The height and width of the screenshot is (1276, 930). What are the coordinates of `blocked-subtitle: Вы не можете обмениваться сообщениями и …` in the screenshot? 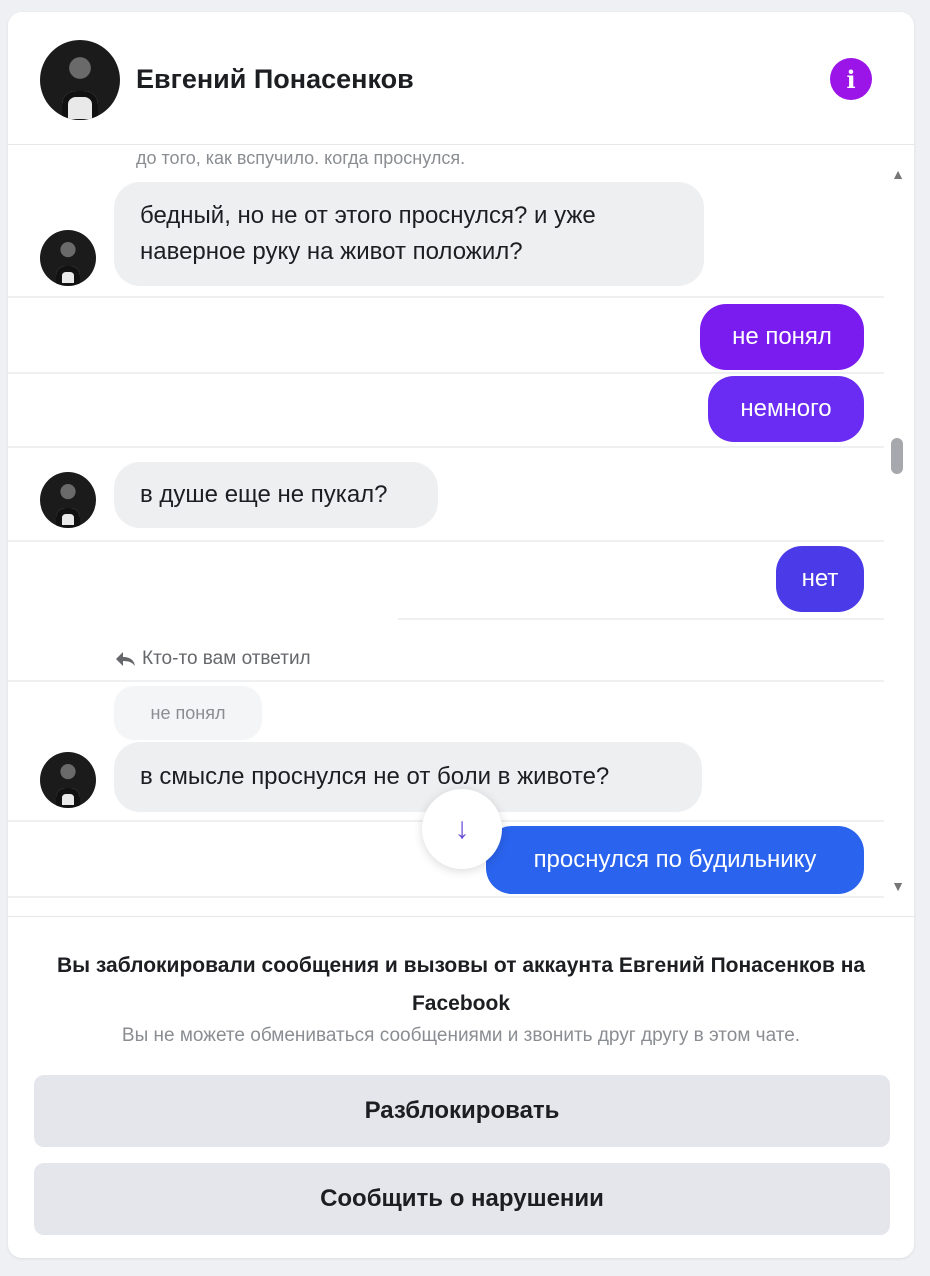 It's located at (461, 1035).